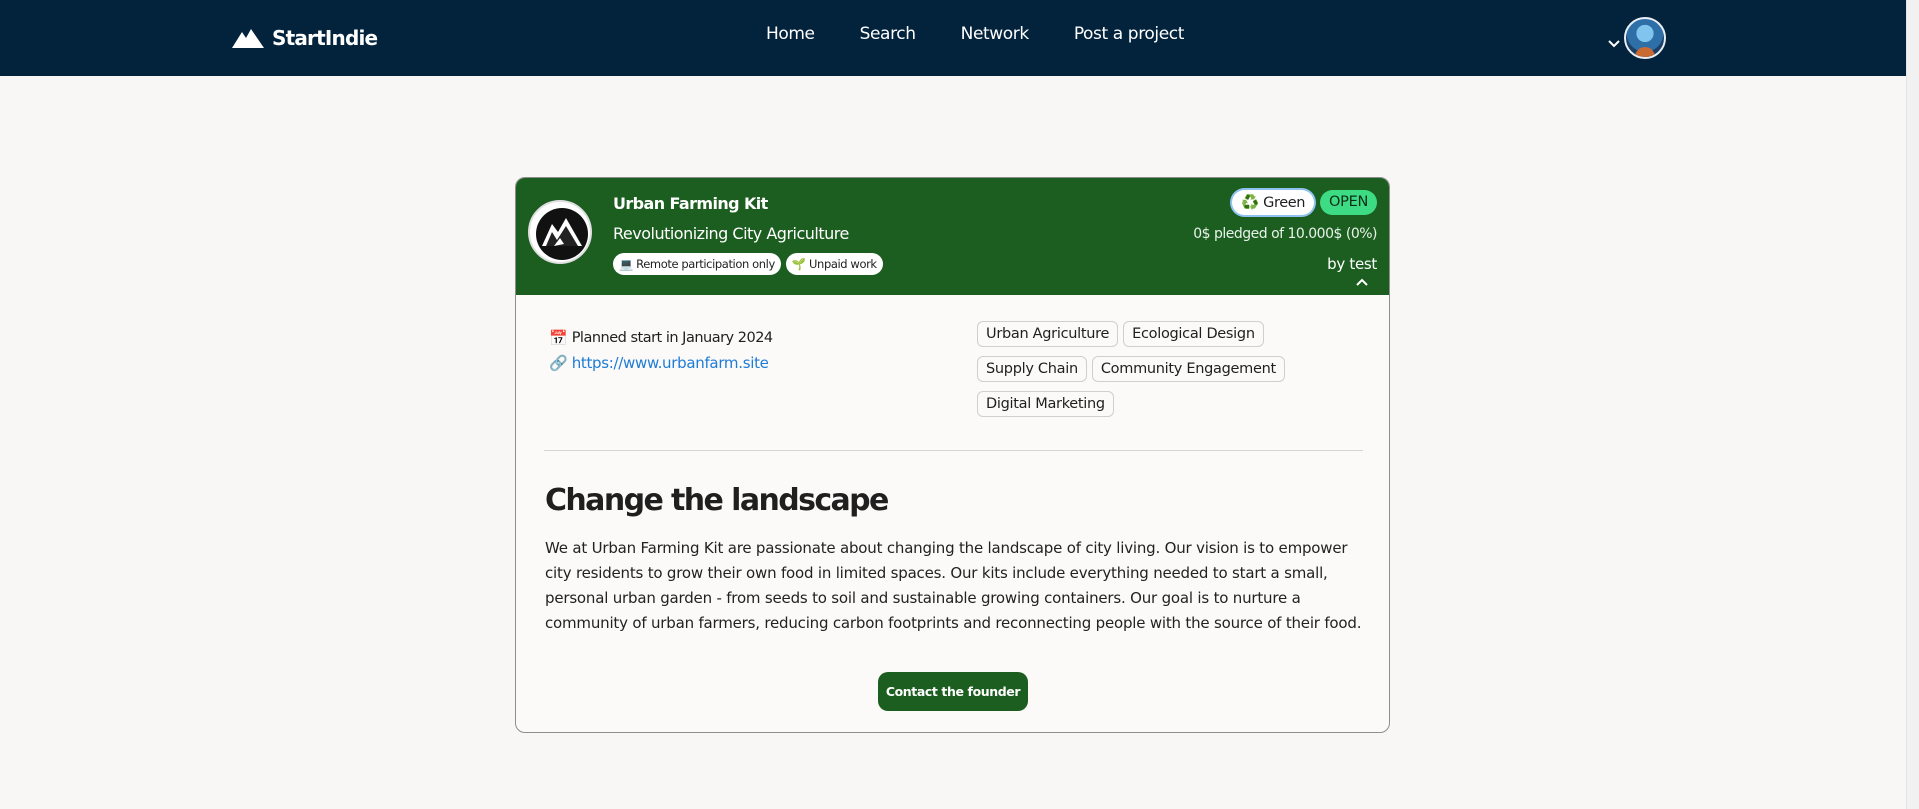 The image size is (1919, 809). I want to click on website-row: 🔗 https://www.urbanfarm.site, so click(661, 362).